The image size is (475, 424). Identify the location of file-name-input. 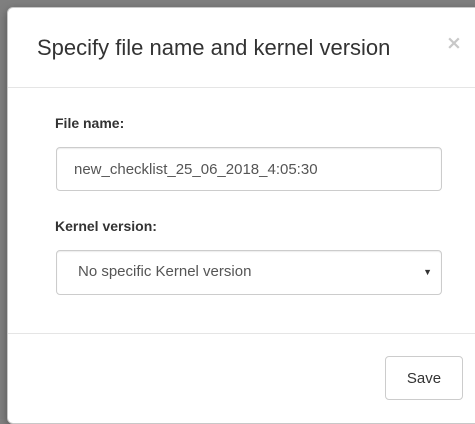
(249, 169).